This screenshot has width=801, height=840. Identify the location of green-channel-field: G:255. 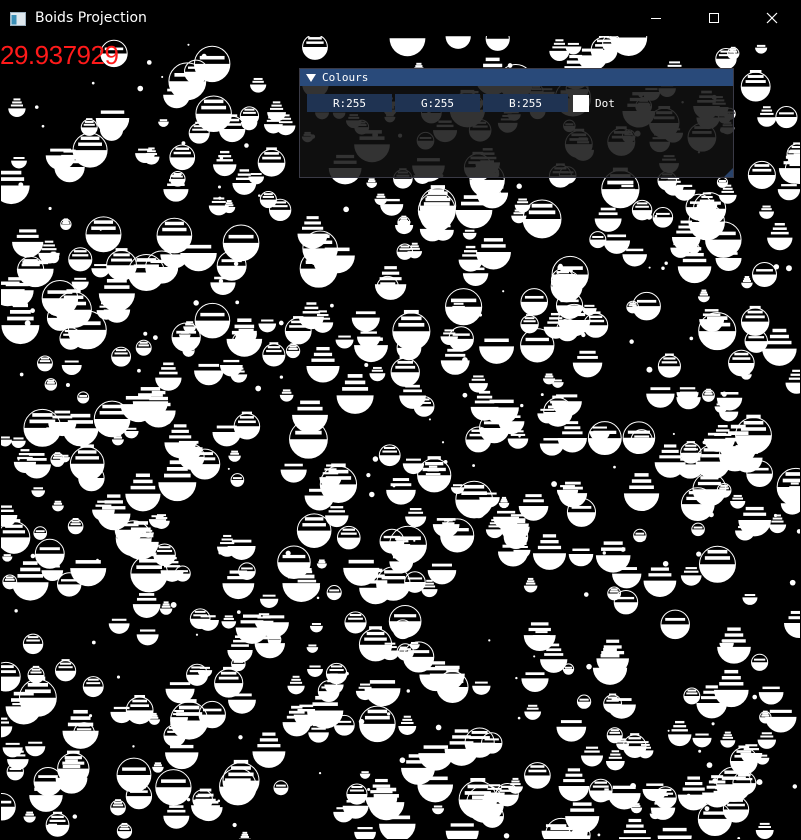
(437, 103).